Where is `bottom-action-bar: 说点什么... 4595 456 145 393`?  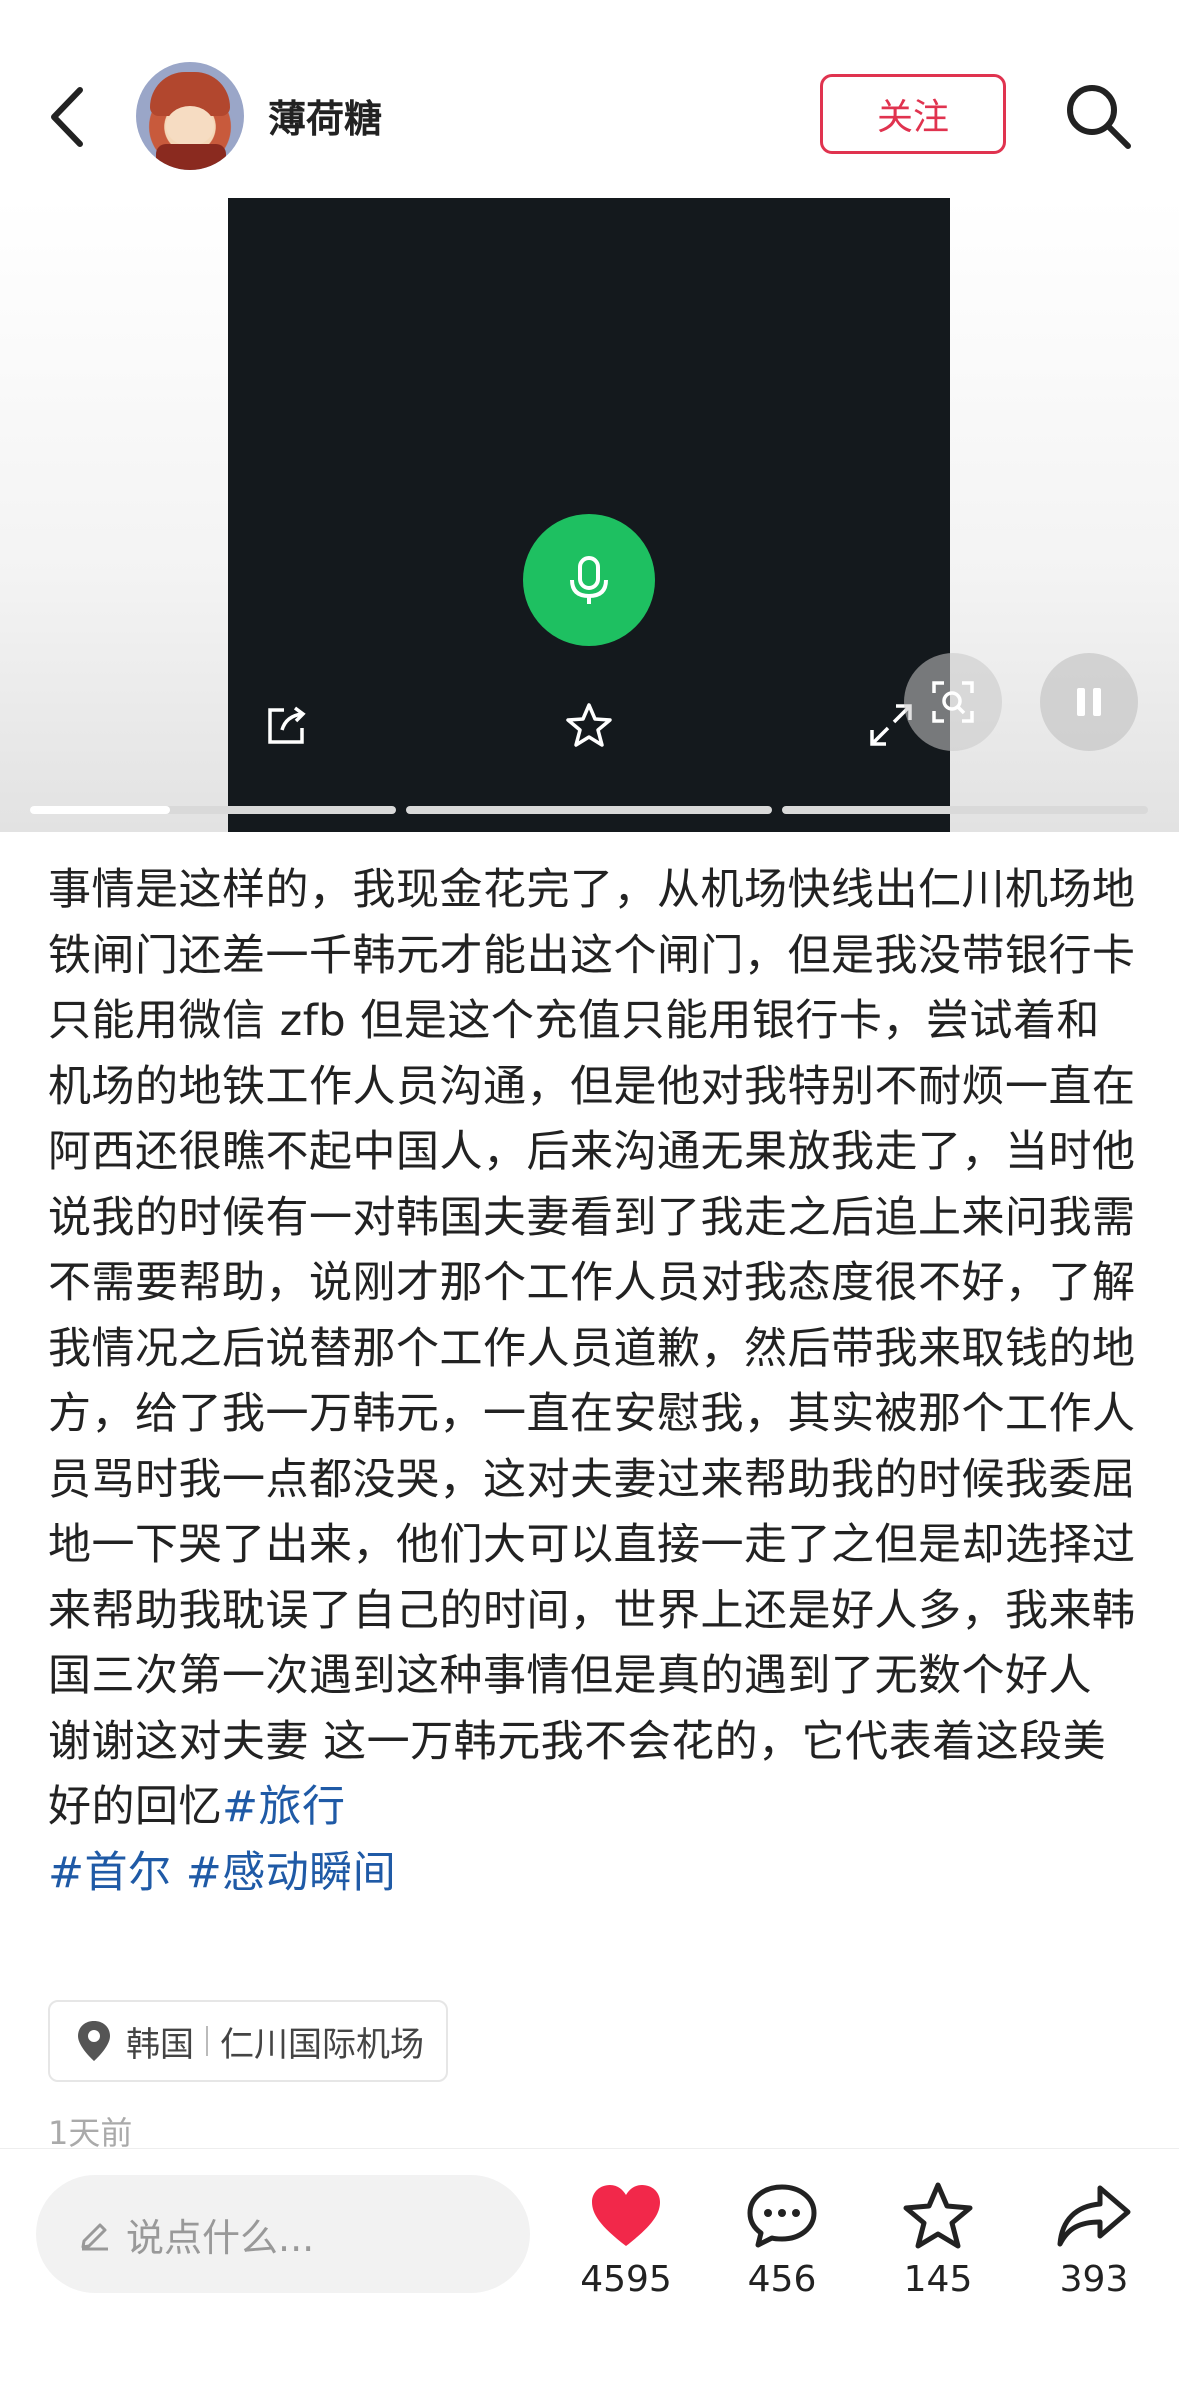 bottom-action-bar: 说点什么... 4595 456 145 393 is located at coordinates (589, 2273).